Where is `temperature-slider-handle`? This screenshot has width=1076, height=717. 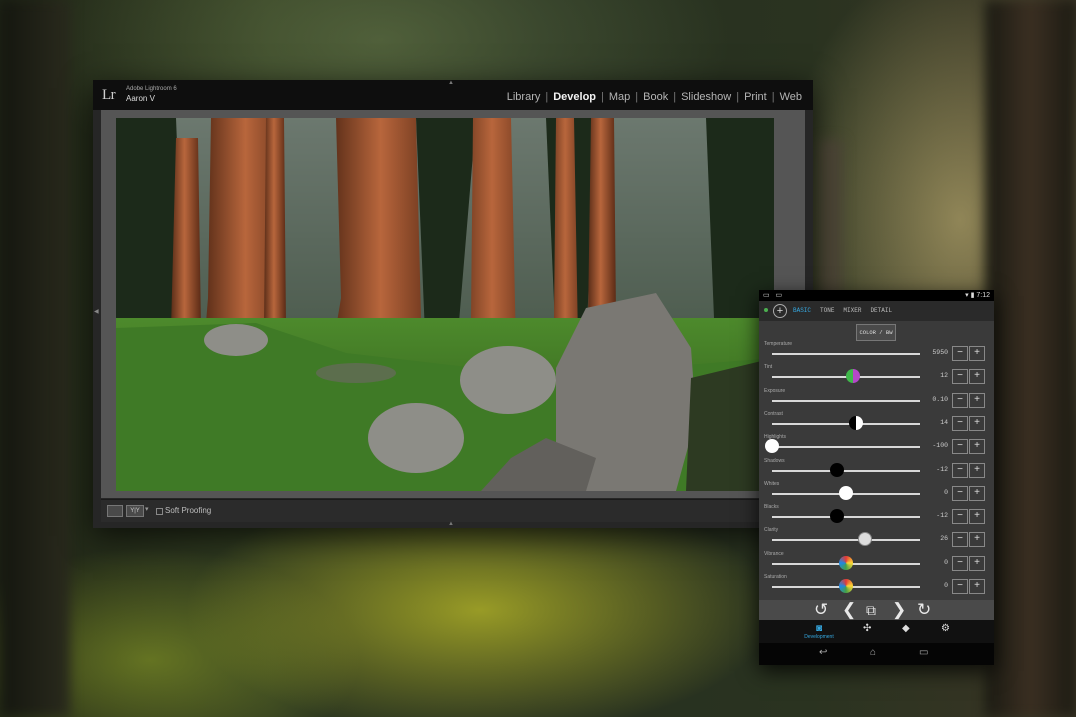
temperature-slider-handle is located at coordinates (840, 353).